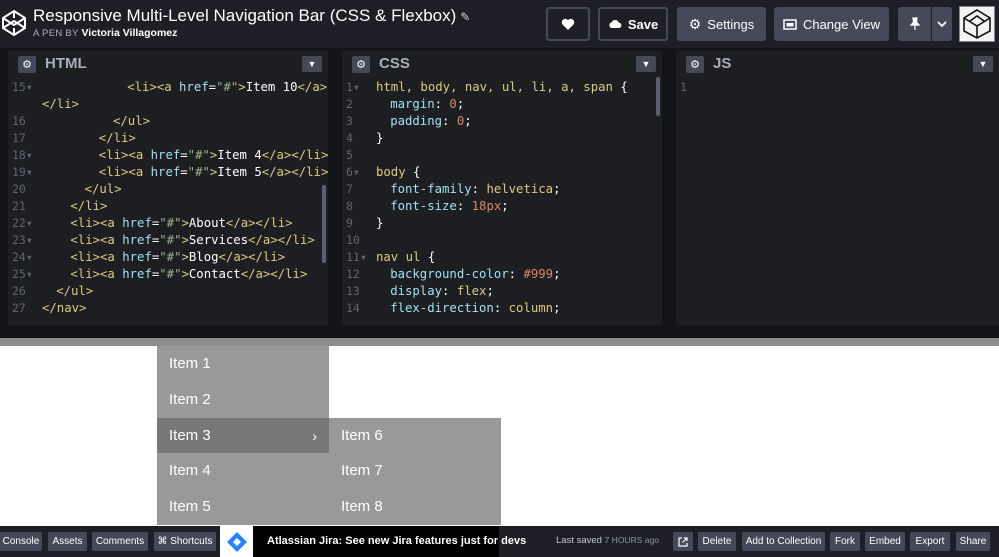  I want to click on nav-item-3: Item 3 ›, so click(243, 436).